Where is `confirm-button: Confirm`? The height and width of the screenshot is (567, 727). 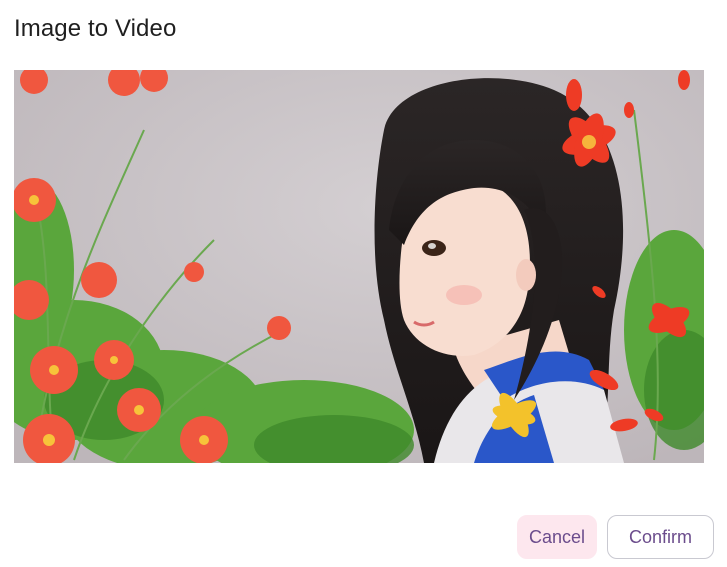
confirm-button: Confirm is located at coordinates (660, 537).